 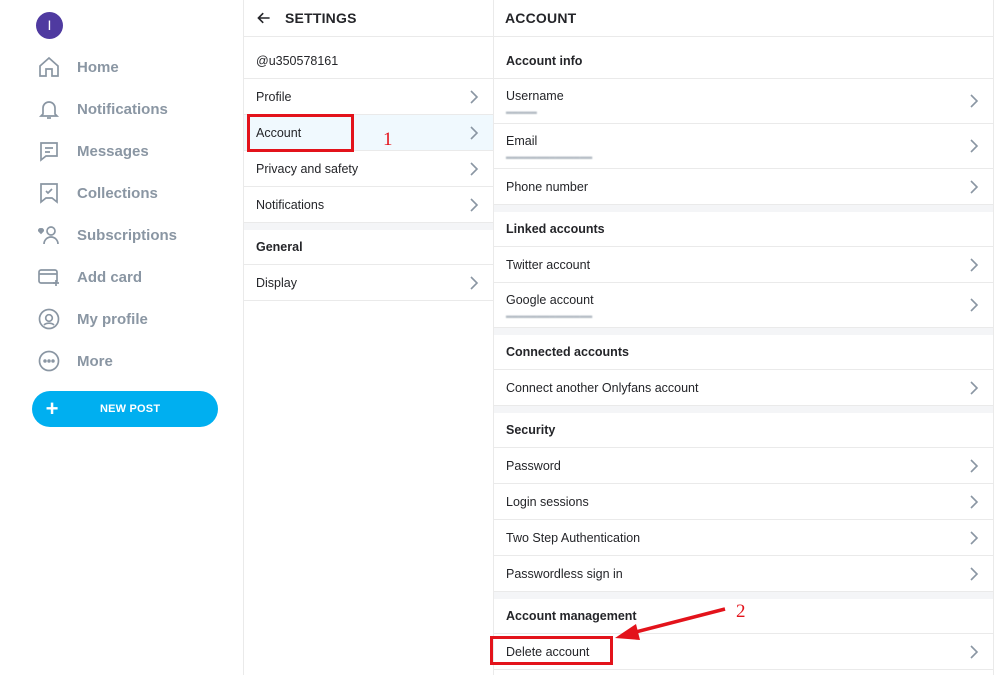 I want to click on settings-username: @u350578161, so click(x=368, y=61).